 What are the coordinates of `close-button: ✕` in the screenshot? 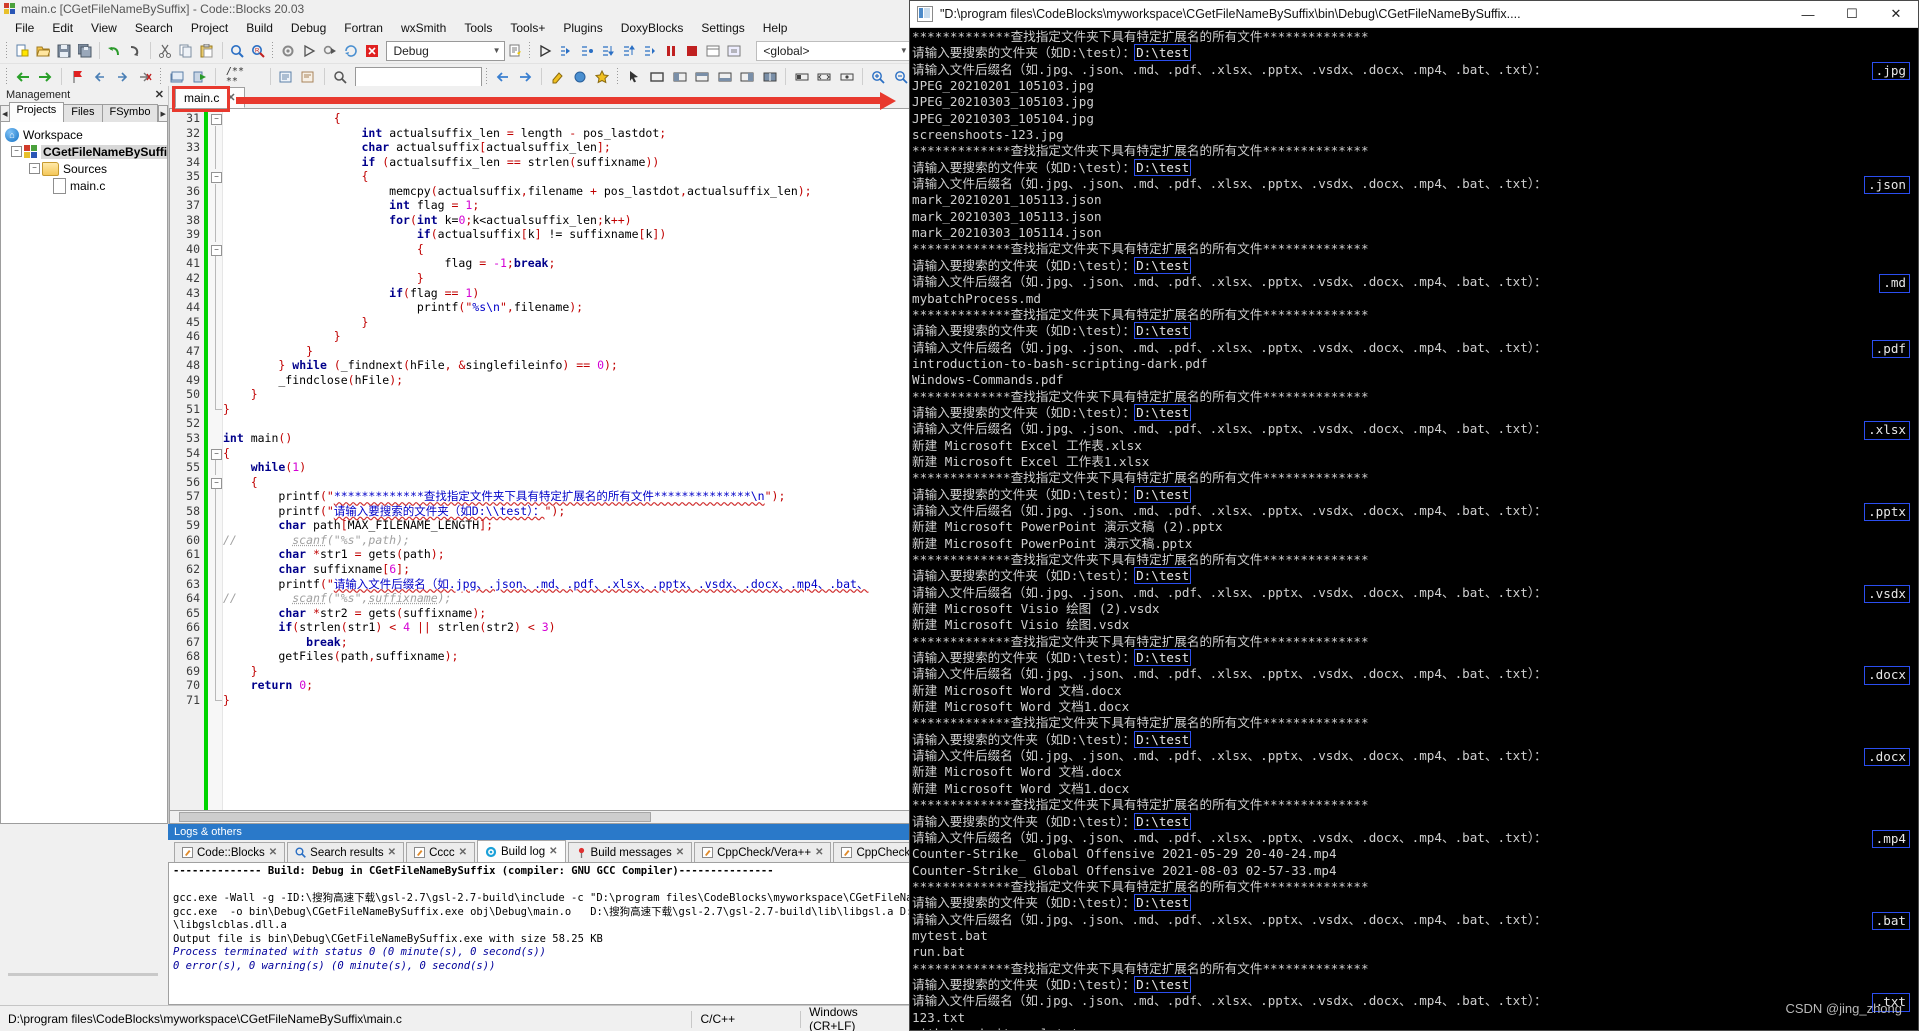 It's located at (1896, 14).